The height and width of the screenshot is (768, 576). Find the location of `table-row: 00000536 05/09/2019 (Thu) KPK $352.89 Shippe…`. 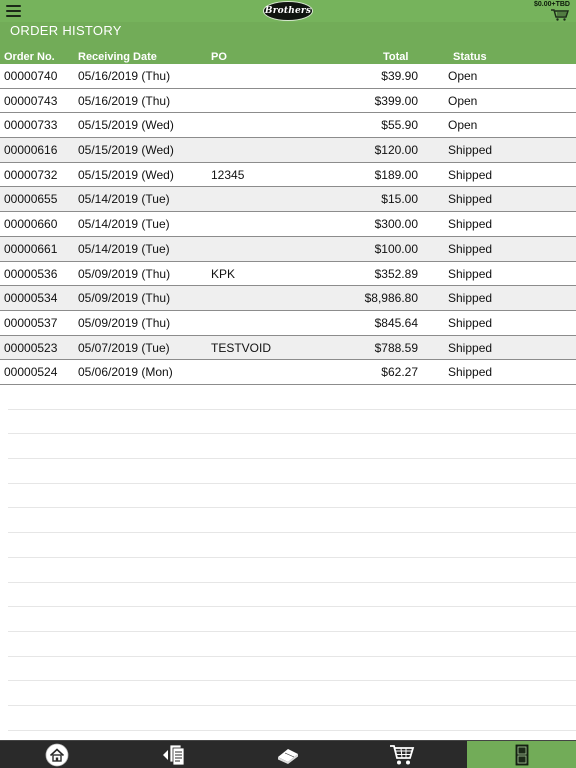

table-row: 00000536 05/09/2019 (Thu) KPK $352.89 Shippe… is located at coordinates (288, 274).